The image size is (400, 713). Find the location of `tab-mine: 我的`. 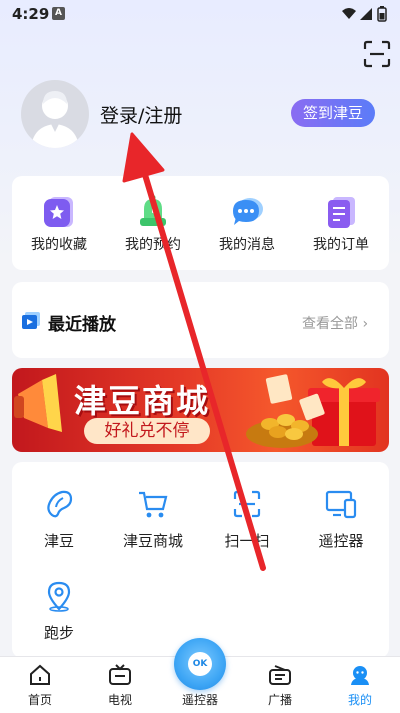

tab-mine: 我的 is located at coordinates (360, 685).